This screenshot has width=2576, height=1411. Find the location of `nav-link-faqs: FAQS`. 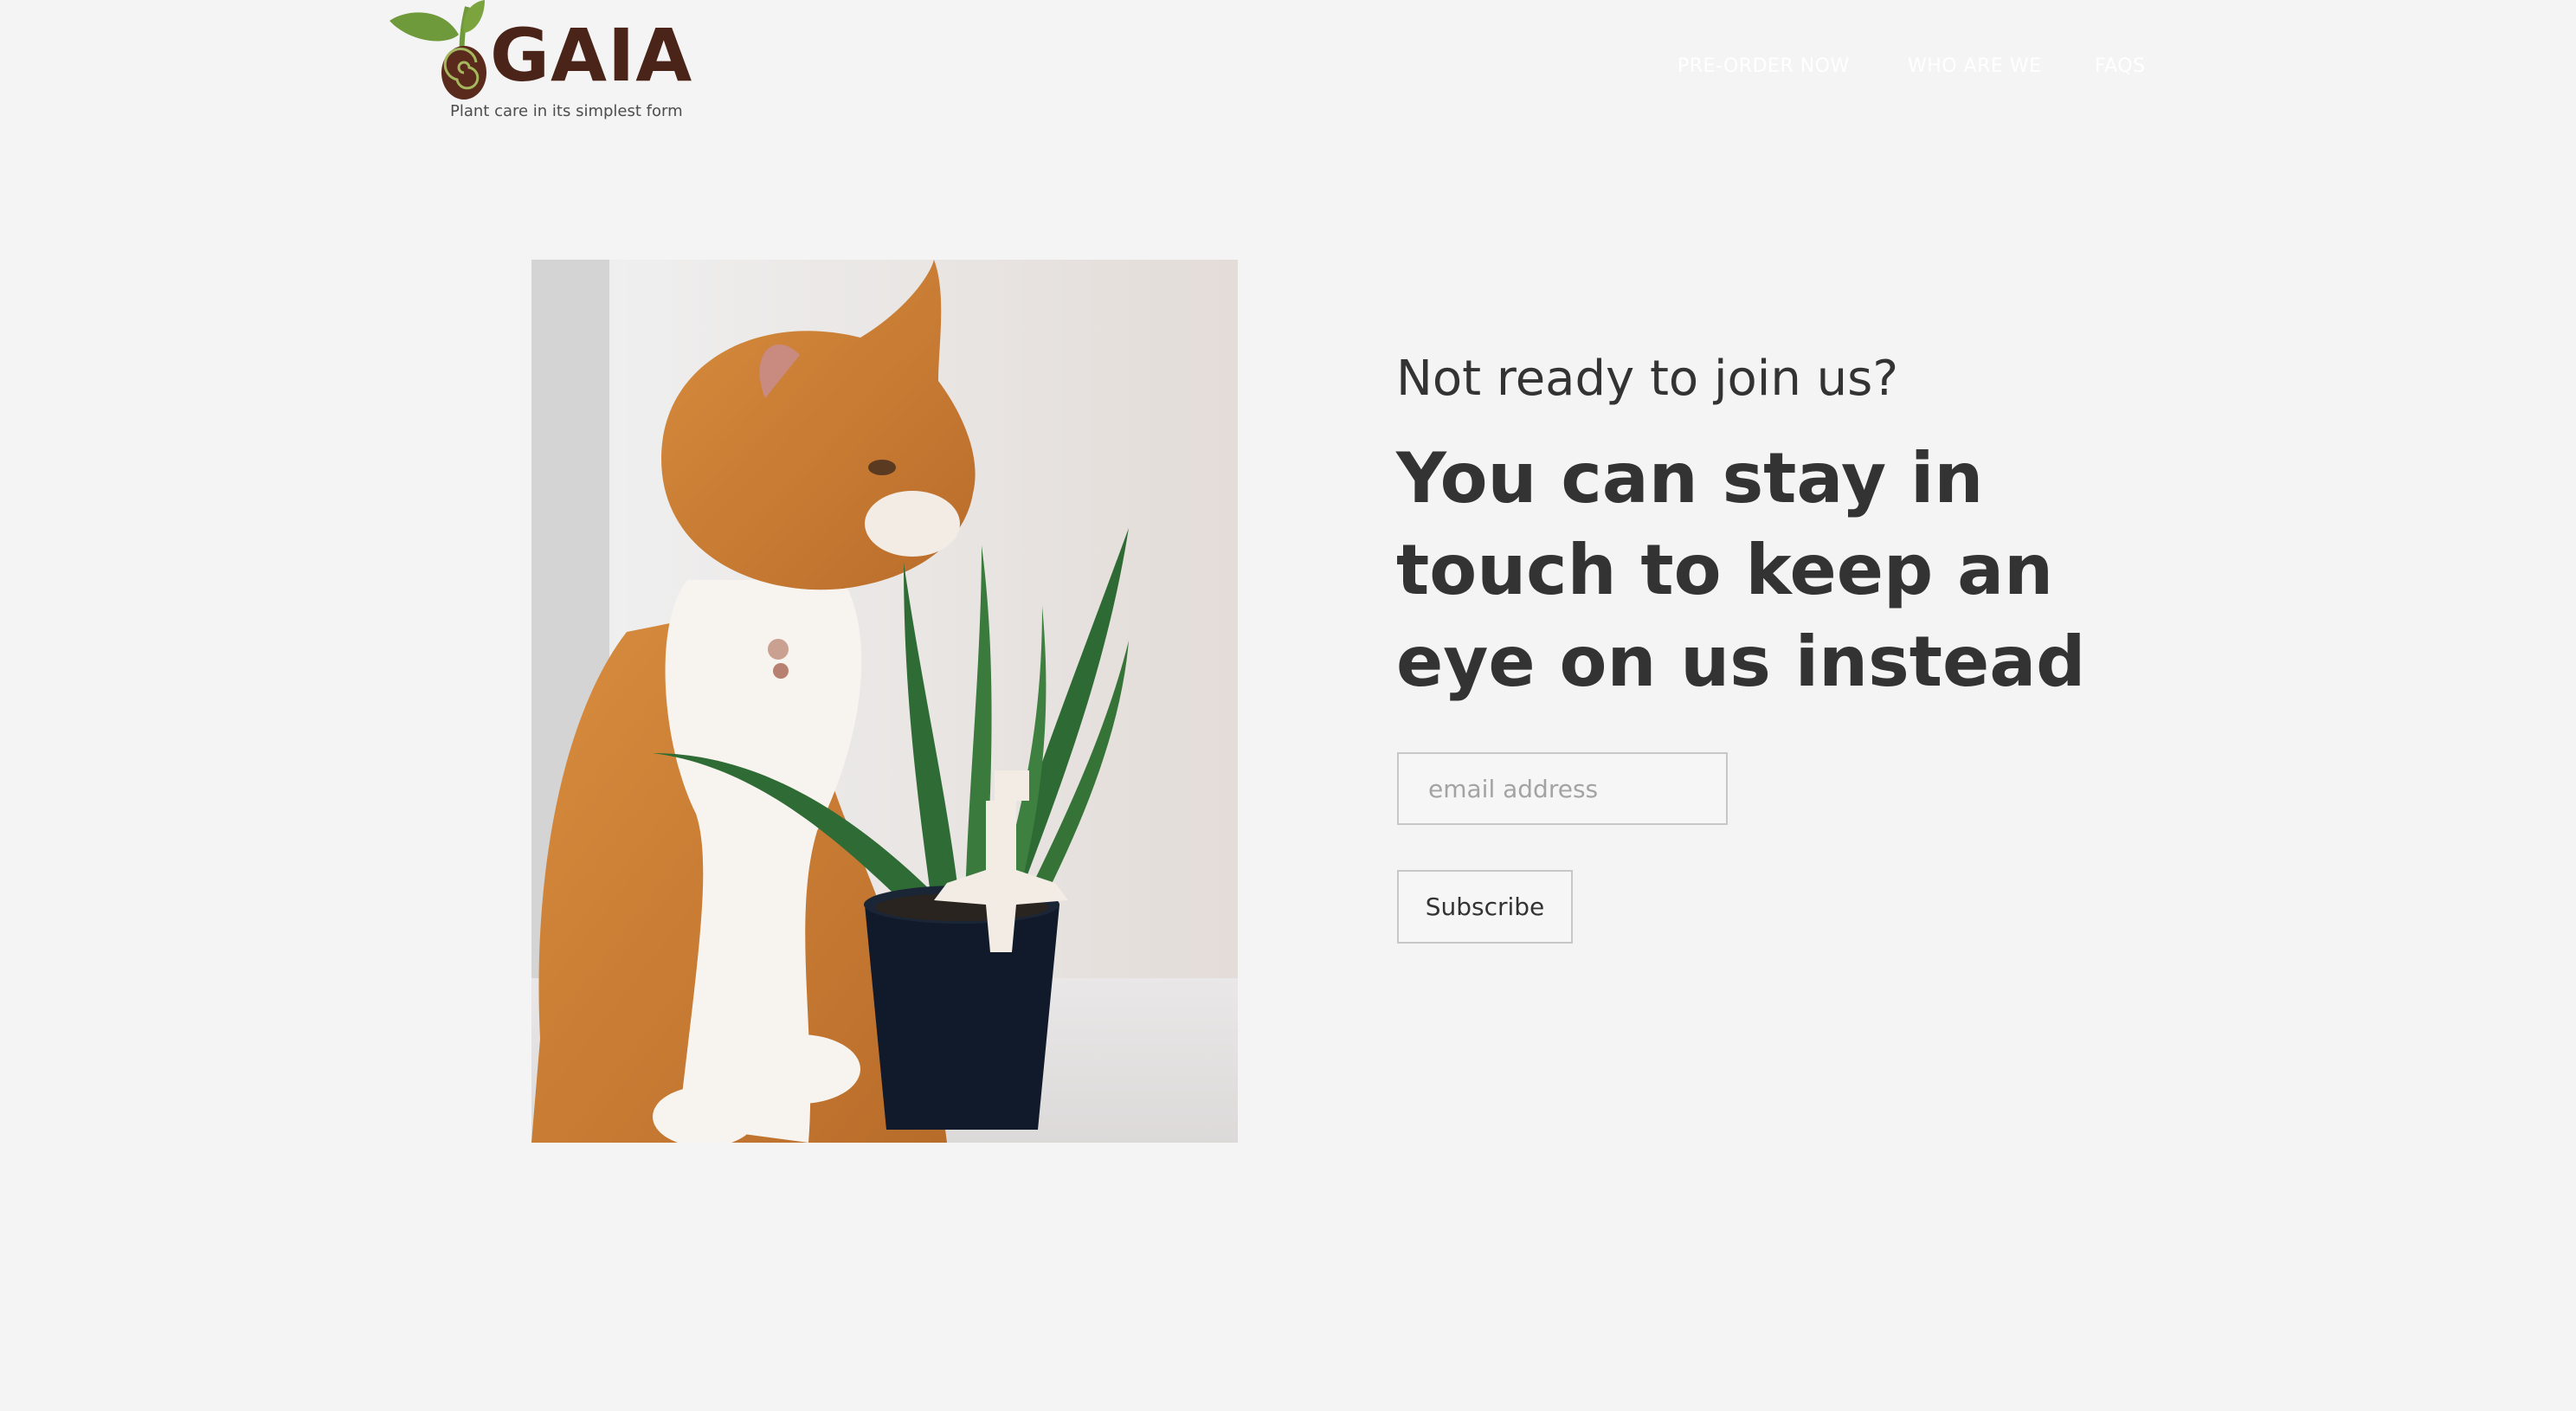

nav-link-faqs: FAQS is located at coordinates (2120, 67).